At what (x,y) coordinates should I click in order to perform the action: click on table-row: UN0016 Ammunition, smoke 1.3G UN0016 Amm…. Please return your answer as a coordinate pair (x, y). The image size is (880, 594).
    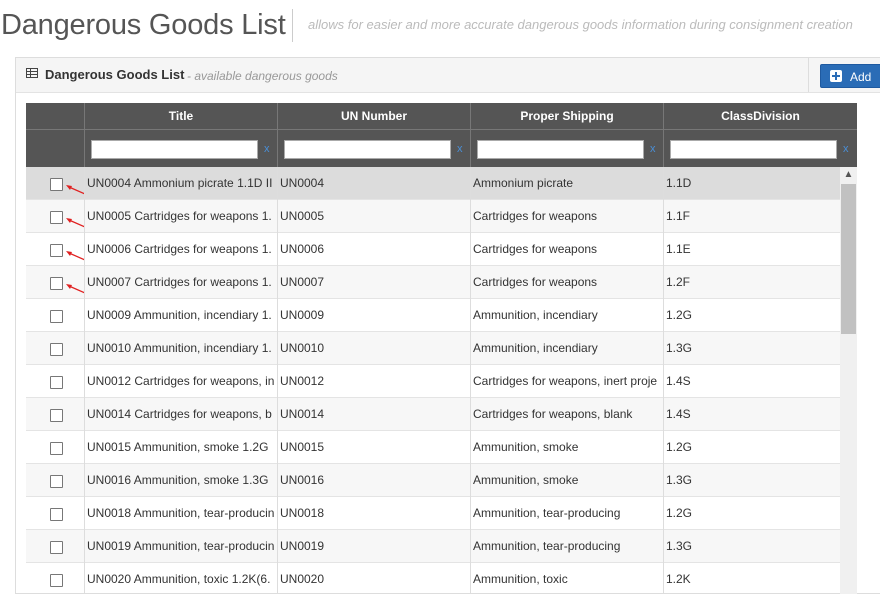
    Looking at the image, I should click on (433, 480).